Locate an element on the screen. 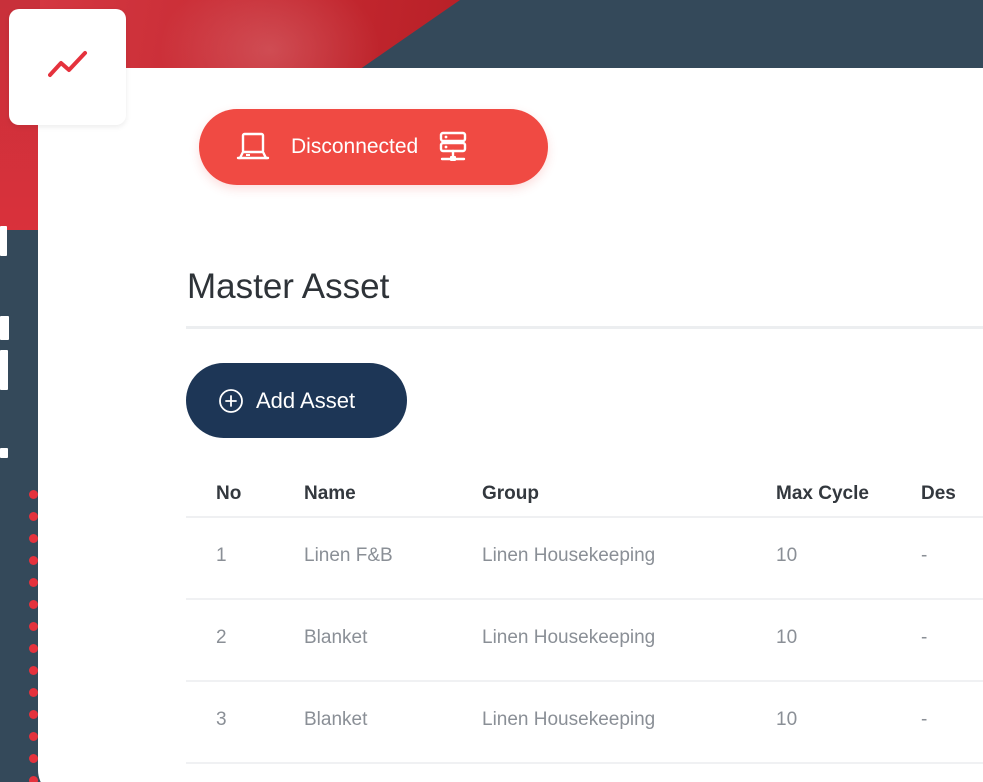 Image resolution: width=983 pixels, height=782 pixels. column-header-group: Group is located at coordinates (510, 494).